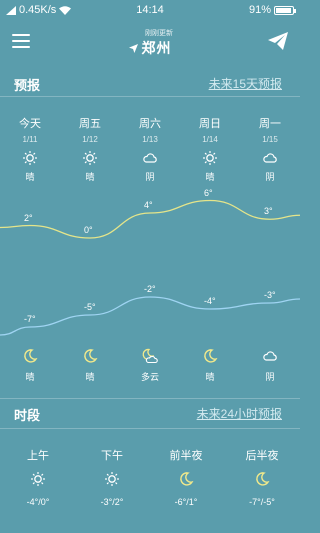  Describe the element at coordinates (88, 230) in the screenshot. I see `high-temp-label: 0°` at that location.